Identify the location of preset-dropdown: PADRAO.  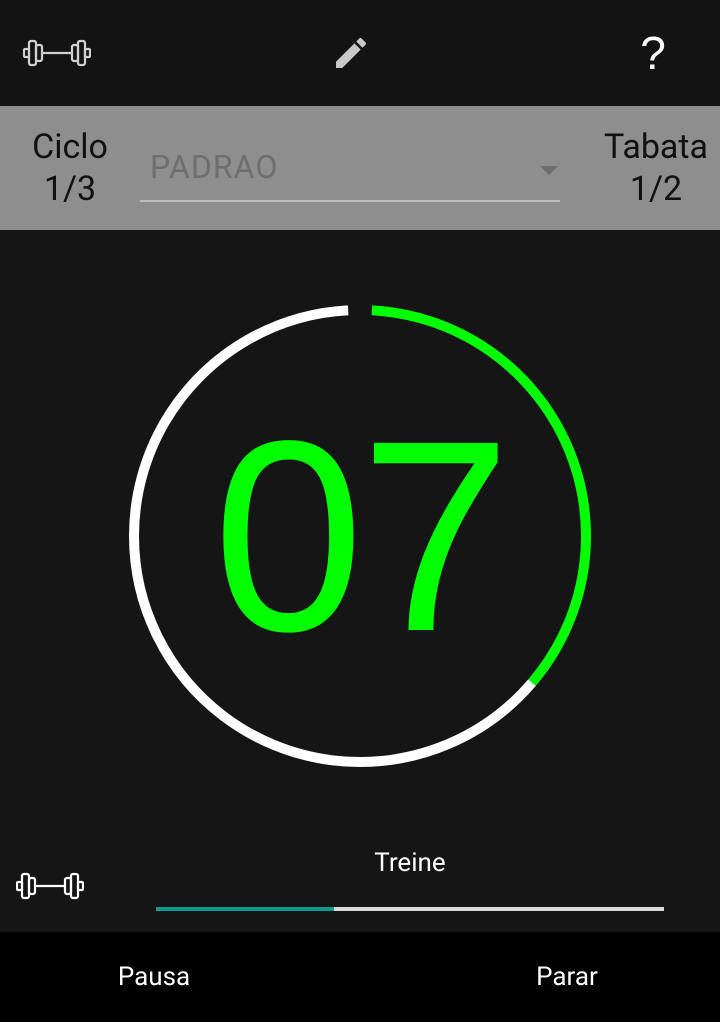
(350, 170).